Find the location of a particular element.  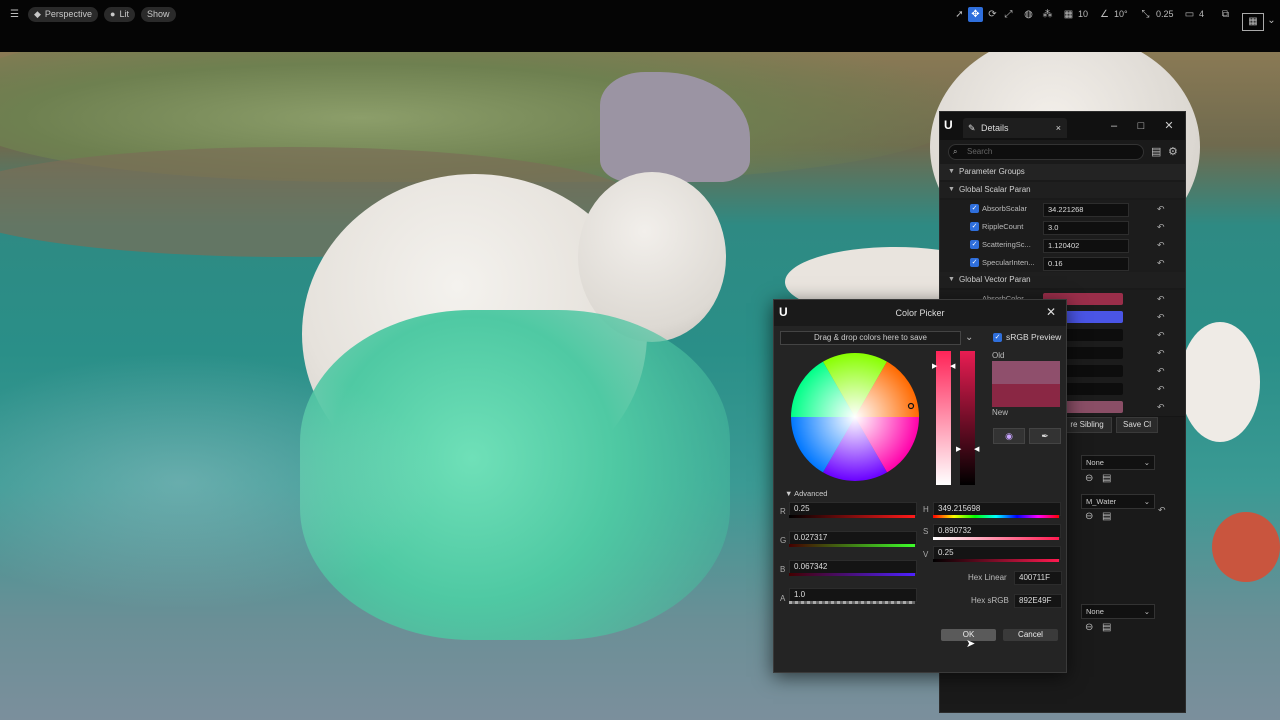

g-input: 0.027317 is located at coordinates (853, 538).